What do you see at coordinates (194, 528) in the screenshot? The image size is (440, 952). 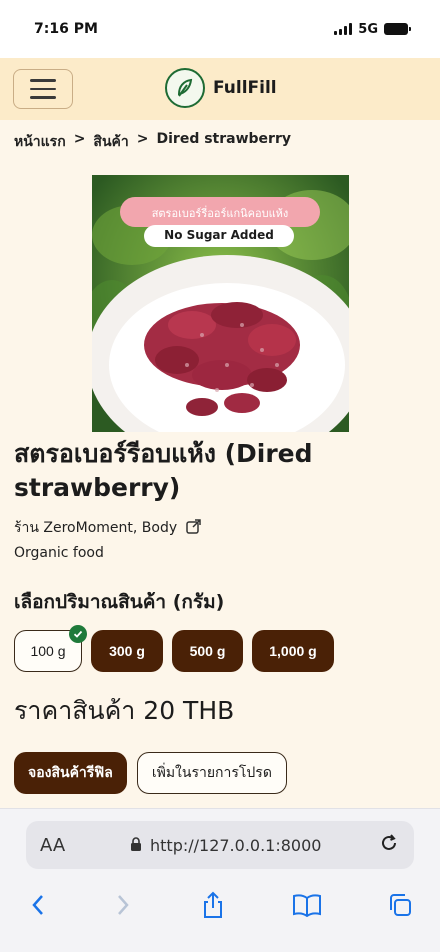 I see `share-icon` at bounding box center [194, 528].